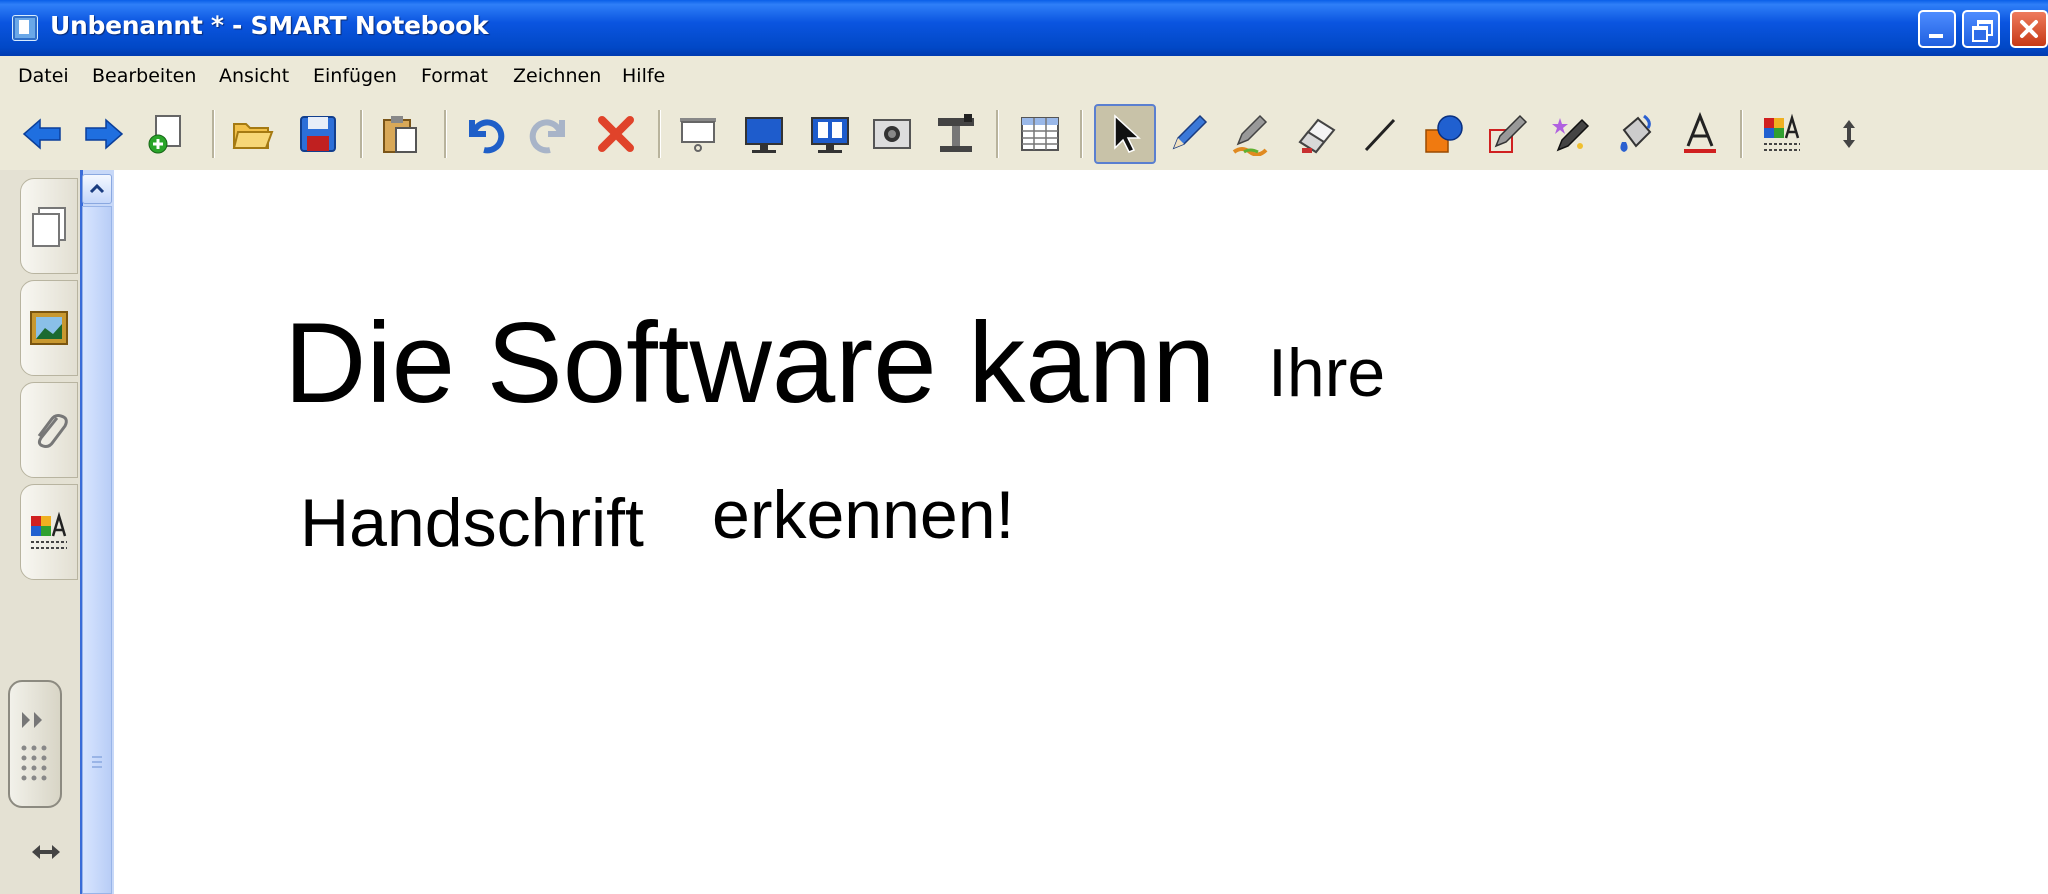 The height and width of the screenshot is (894, 2048). I want to click on menu-zeichnen: Zeichnen, so click(557, 76).